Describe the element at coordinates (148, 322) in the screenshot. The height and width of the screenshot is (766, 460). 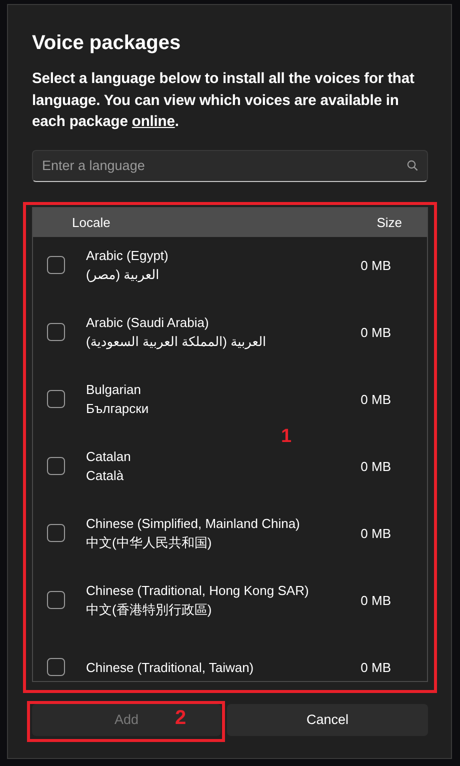
I see `locale-name: Arabic (Saudi Arabia)` at that location.